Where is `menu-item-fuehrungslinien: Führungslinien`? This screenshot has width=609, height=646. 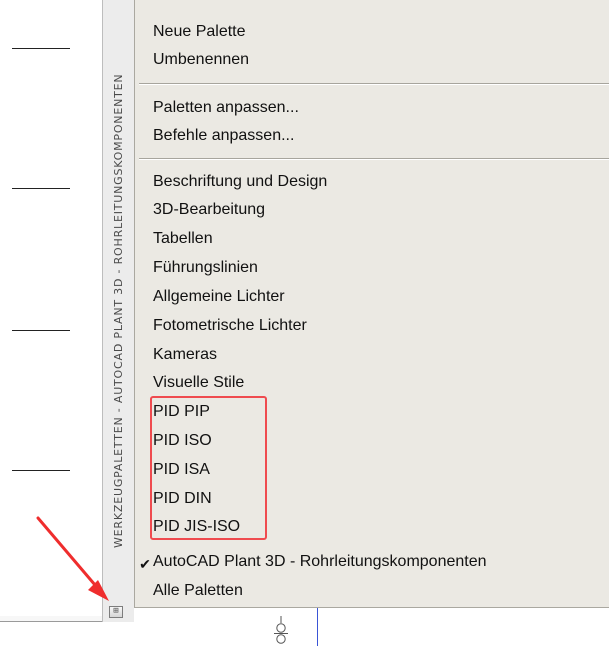 menu-item-fuehrungslinien: Führungslinien is located at coordinates (205, 268).